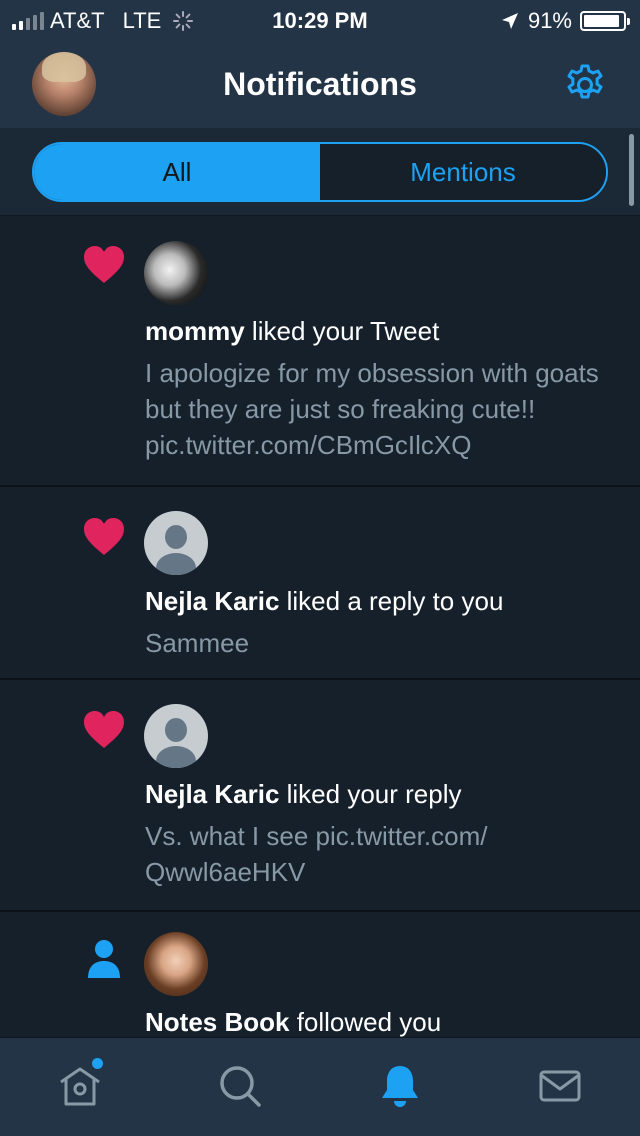 The image size is (640, 1136). Describe the element at coordinates (631, 170) in the screenshot. I see `scrollbar` at that location.